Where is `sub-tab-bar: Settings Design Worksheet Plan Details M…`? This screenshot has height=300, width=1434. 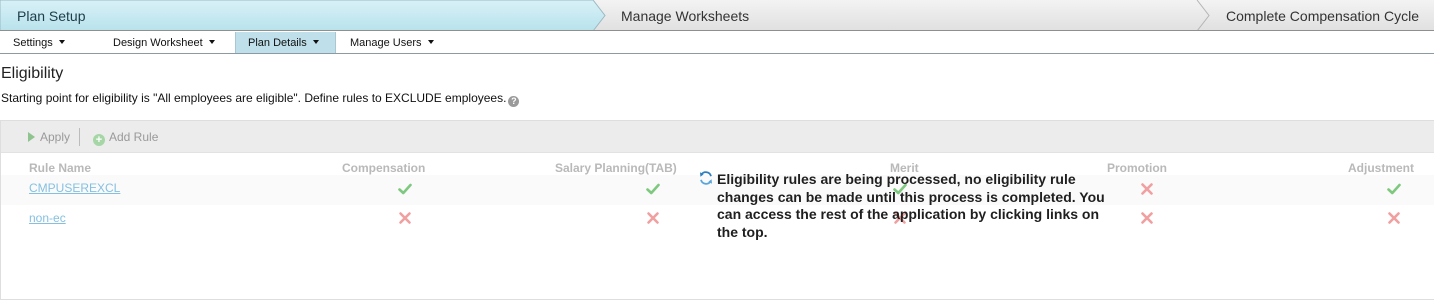 sub-tab-bar: Settings Design Worksheet Plan Details M… is located at coordinates (717, 43).